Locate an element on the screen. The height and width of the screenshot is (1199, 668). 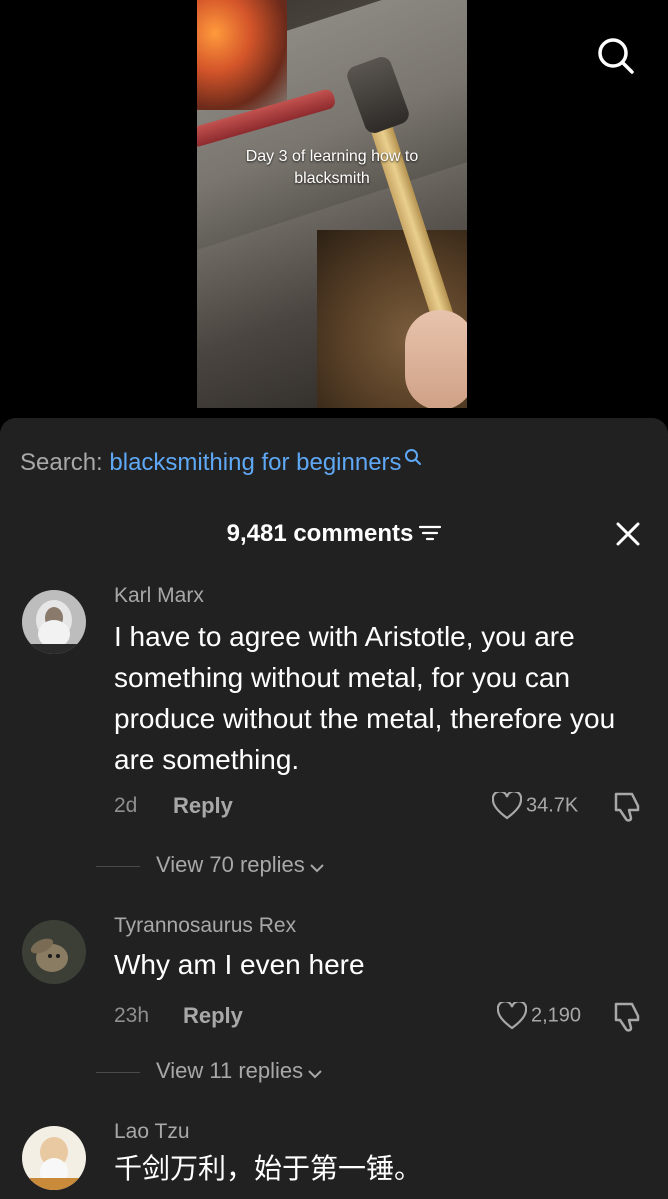
like-count: 34.7K is located at coordinates (552, 805).